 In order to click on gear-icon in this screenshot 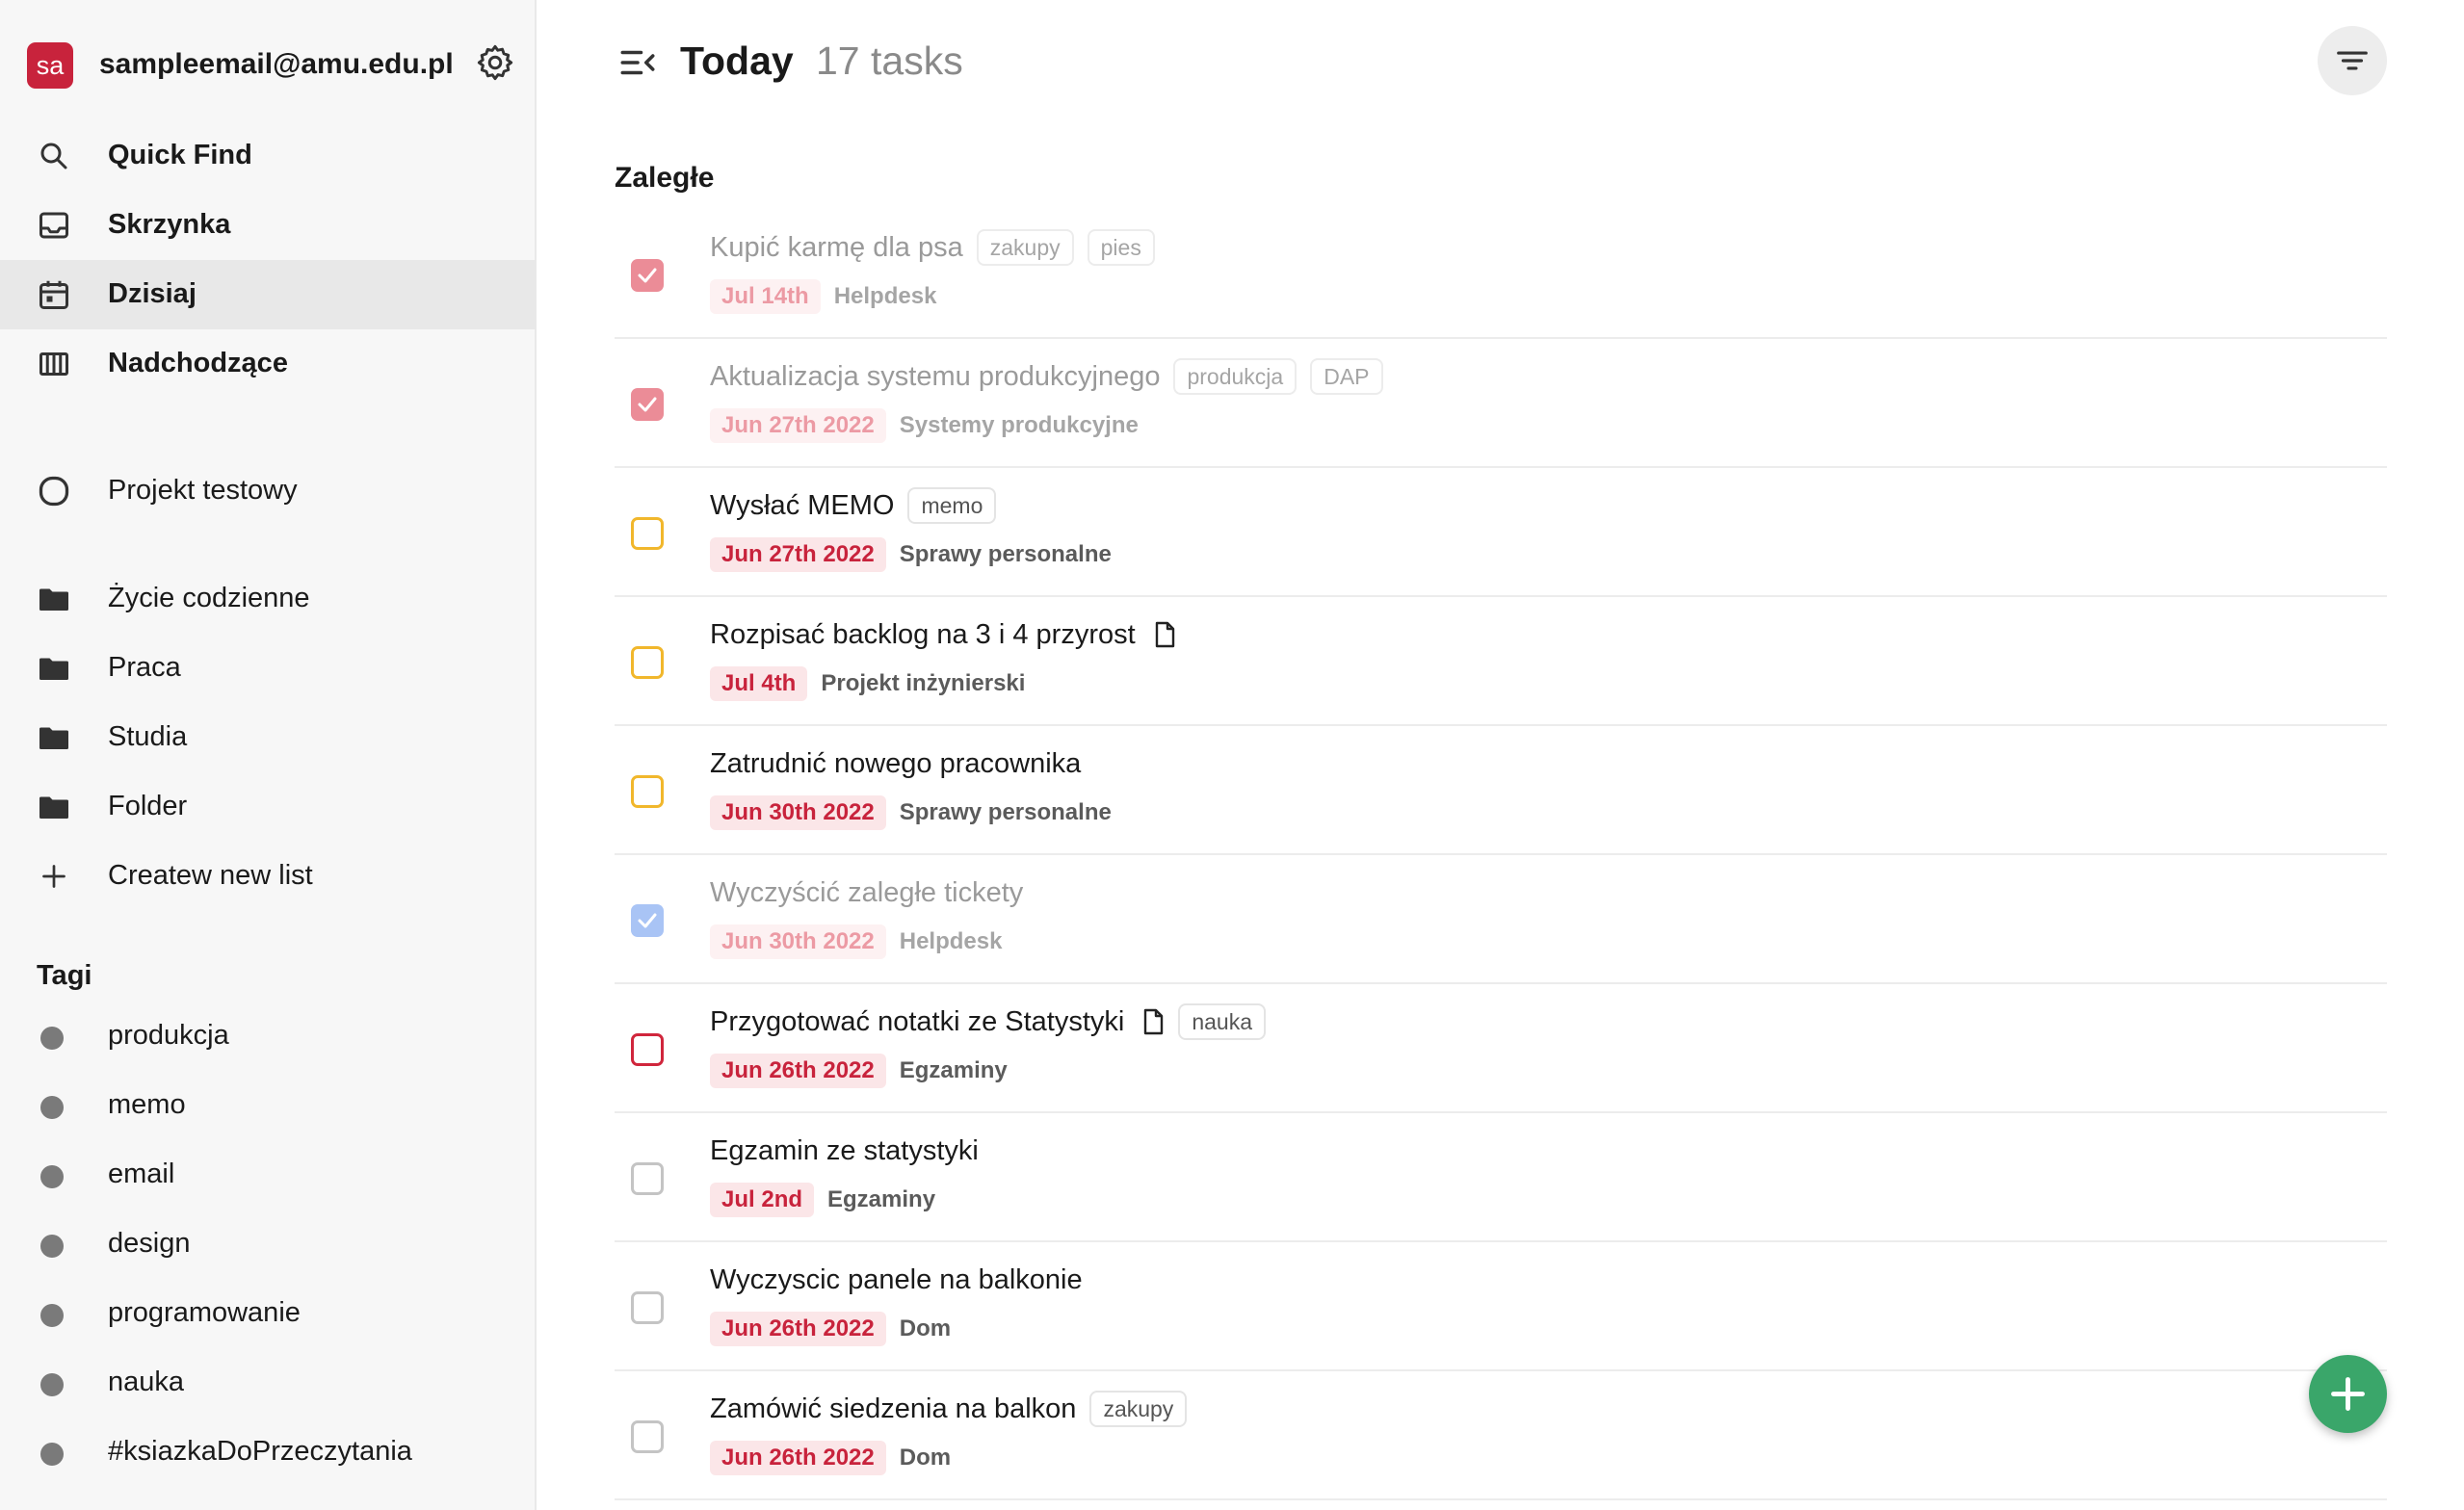, I will do `click(495, 62)`.